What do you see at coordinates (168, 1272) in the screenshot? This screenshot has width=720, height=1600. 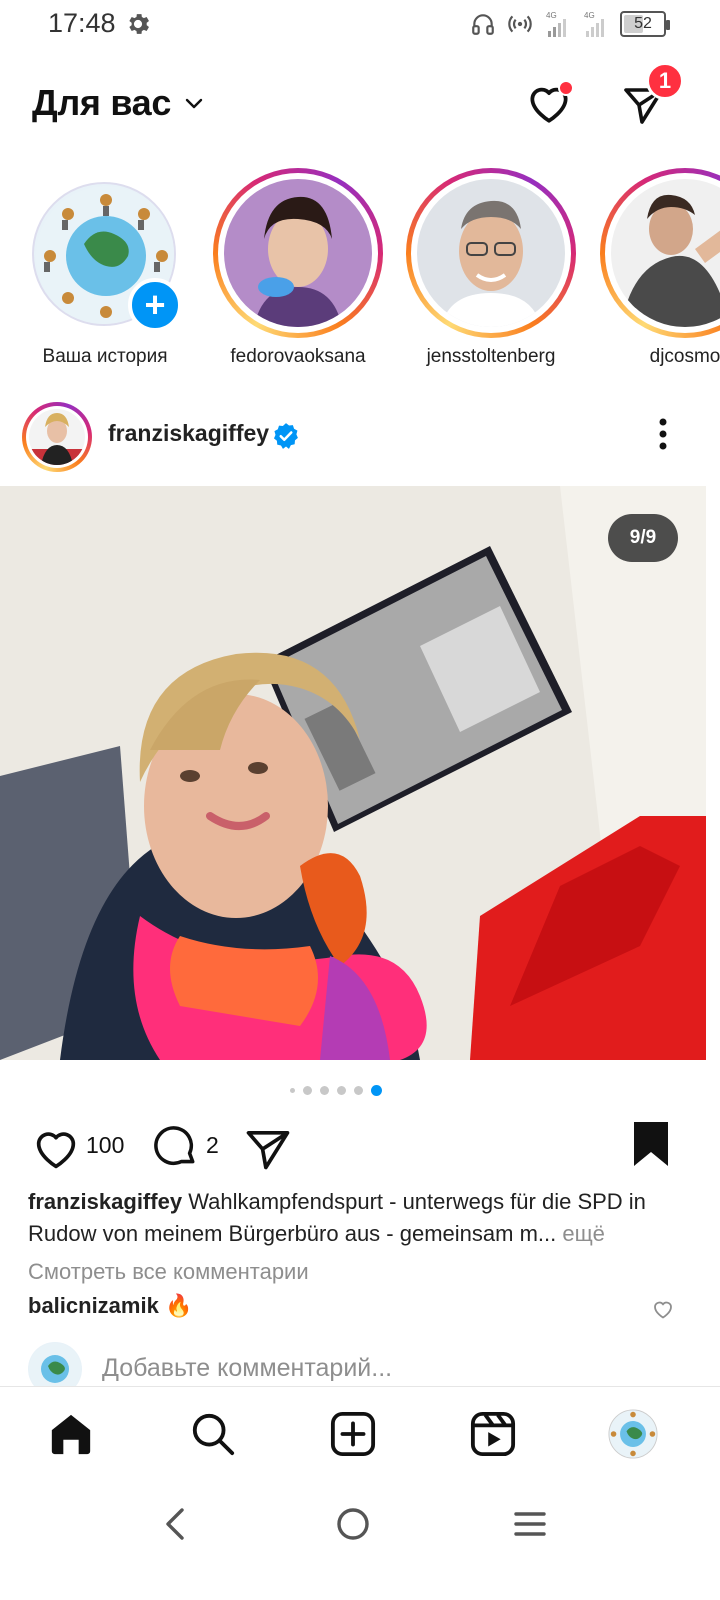 I see `view-all-comments-link: Смотреть все комментарии` at bounding box center [168, 1272].